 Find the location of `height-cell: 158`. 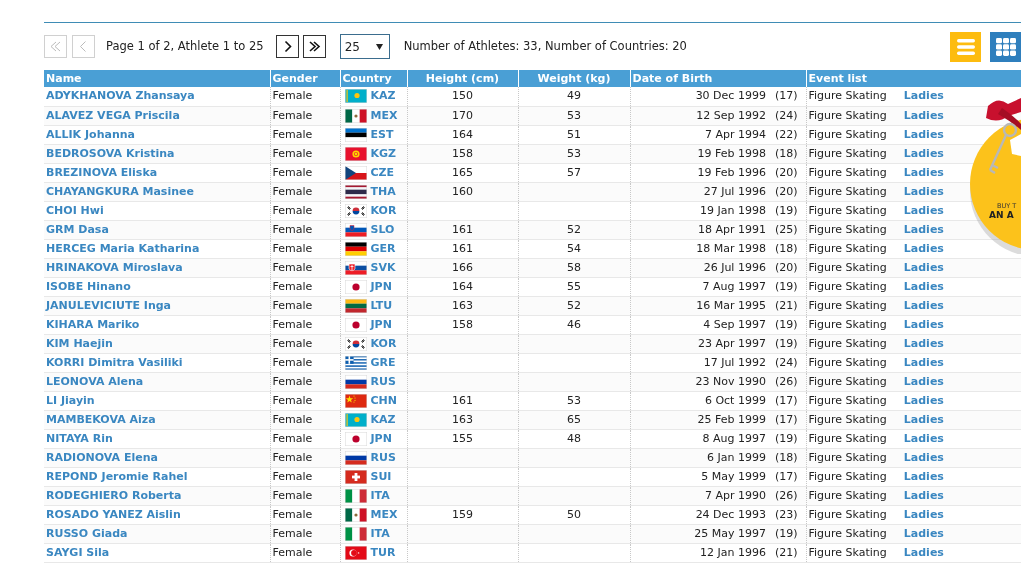

height-cell: 158 is located at coordinates (462, 324).